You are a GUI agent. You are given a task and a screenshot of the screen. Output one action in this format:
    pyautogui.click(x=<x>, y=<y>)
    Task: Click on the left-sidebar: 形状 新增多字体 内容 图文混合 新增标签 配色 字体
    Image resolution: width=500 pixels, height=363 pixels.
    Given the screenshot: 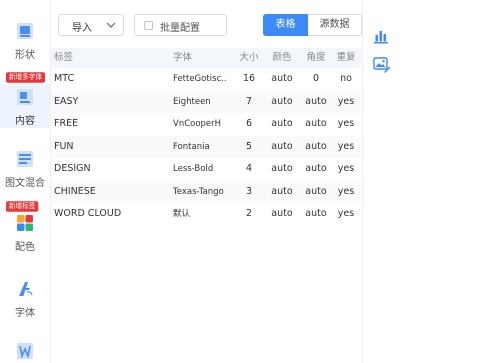 What is the action you would take?
    pyautogui.click(x=25, y=181)
    